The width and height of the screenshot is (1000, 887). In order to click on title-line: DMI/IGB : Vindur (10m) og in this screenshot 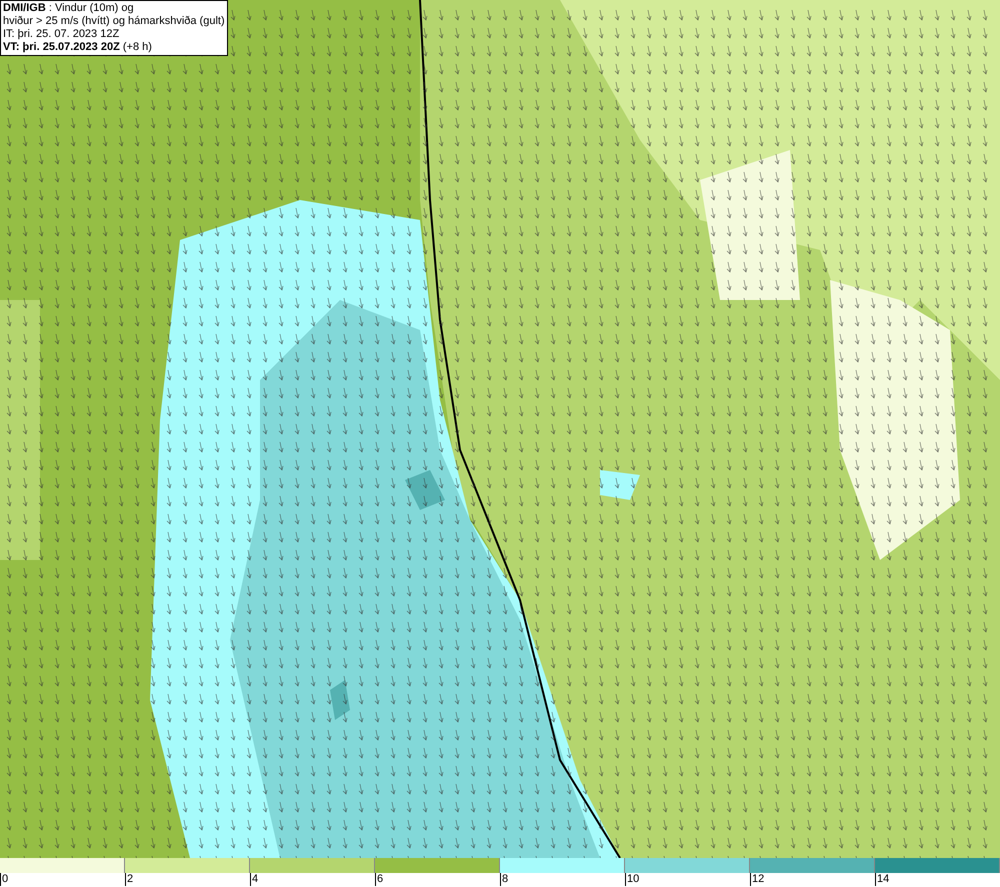, I will do `click(68, 8)`.